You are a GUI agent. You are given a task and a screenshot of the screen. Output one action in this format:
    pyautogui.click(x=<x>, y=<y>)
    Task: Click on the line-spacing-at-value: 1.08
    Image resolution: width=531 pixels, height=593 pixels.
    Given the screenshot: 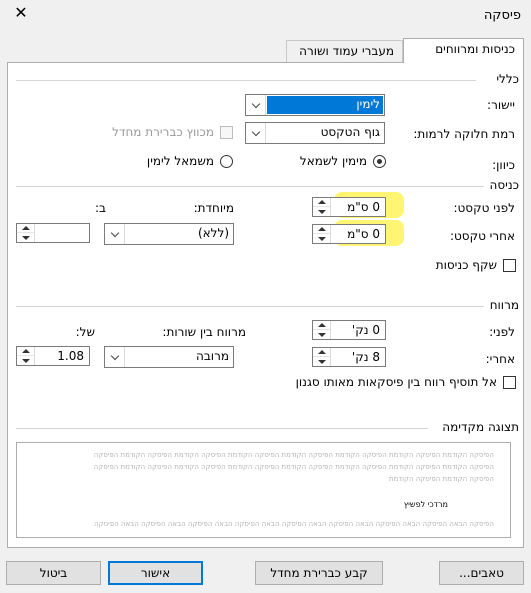 What is the action you would take?
    pyautogui.click(x=70, y=356)
    